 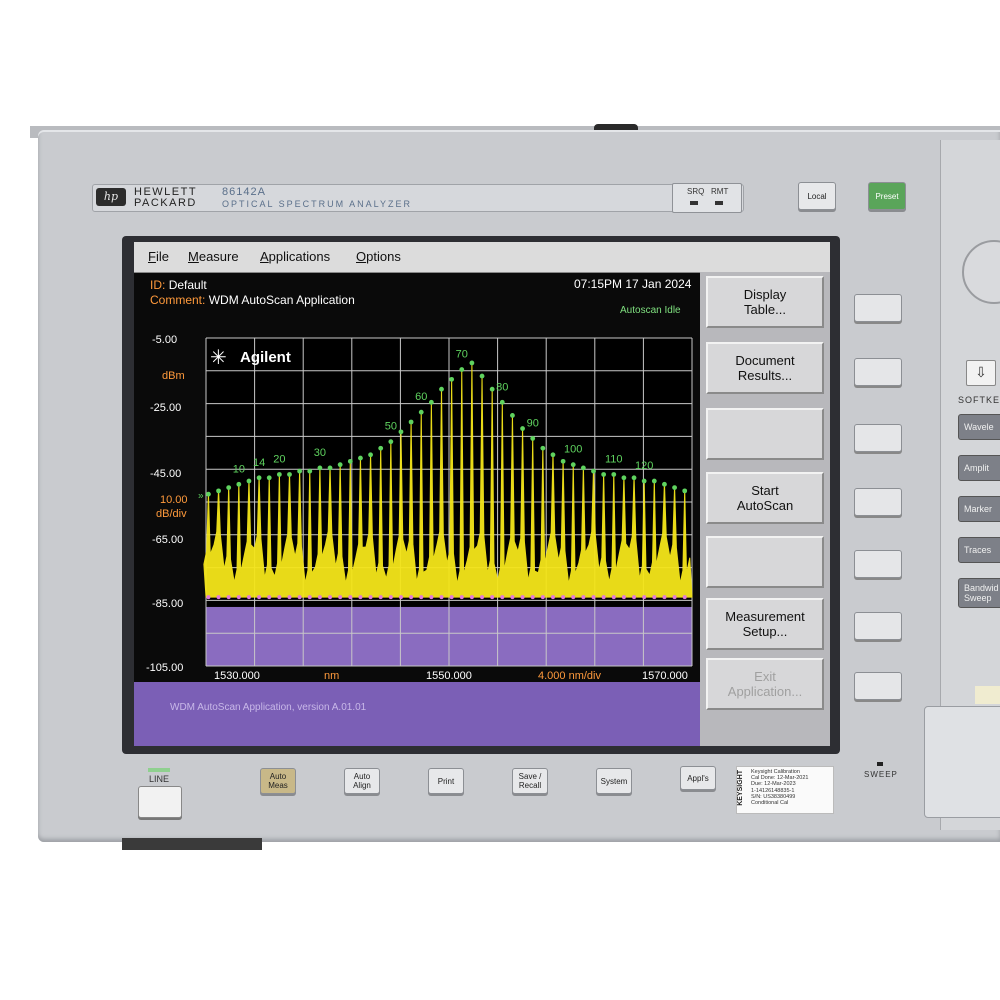 What do you see at coordinates (665, 676) in the screenshot?
I see `x-stop-label: 1570.000` at bounding box center [665, 676].